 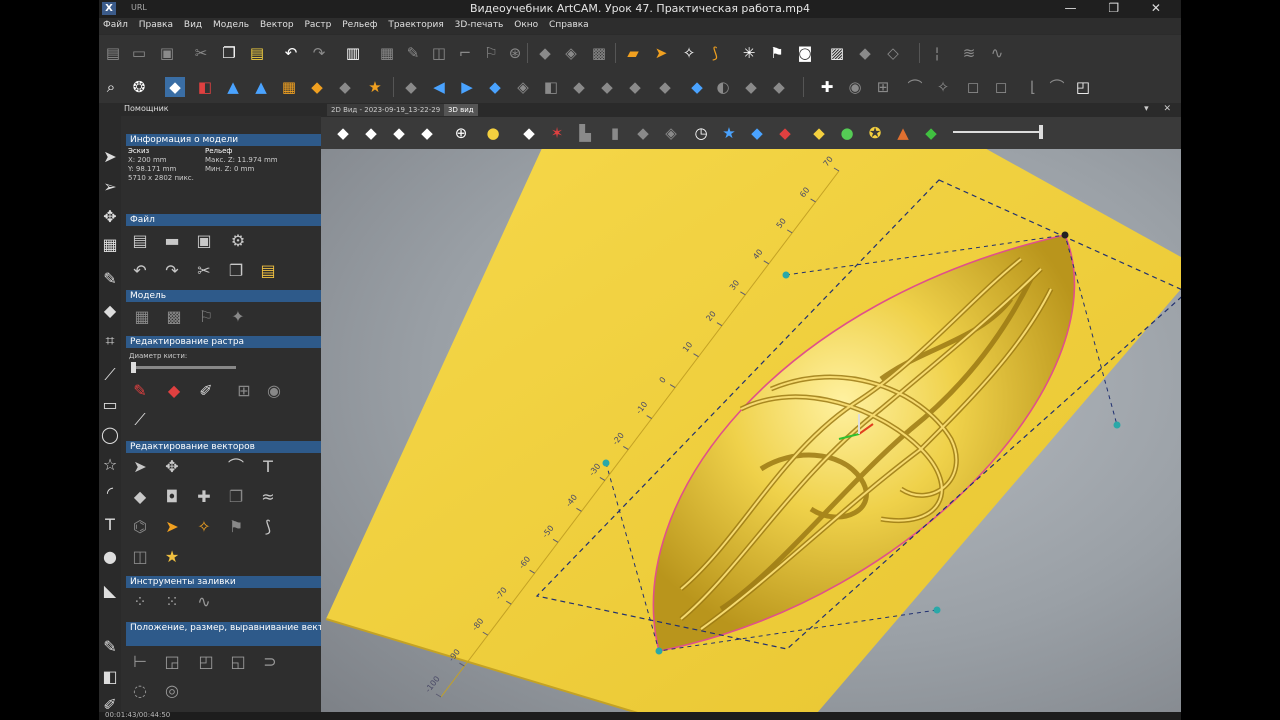 I want to click on view-layer-icon: ◆, so click(x=757, y=133).